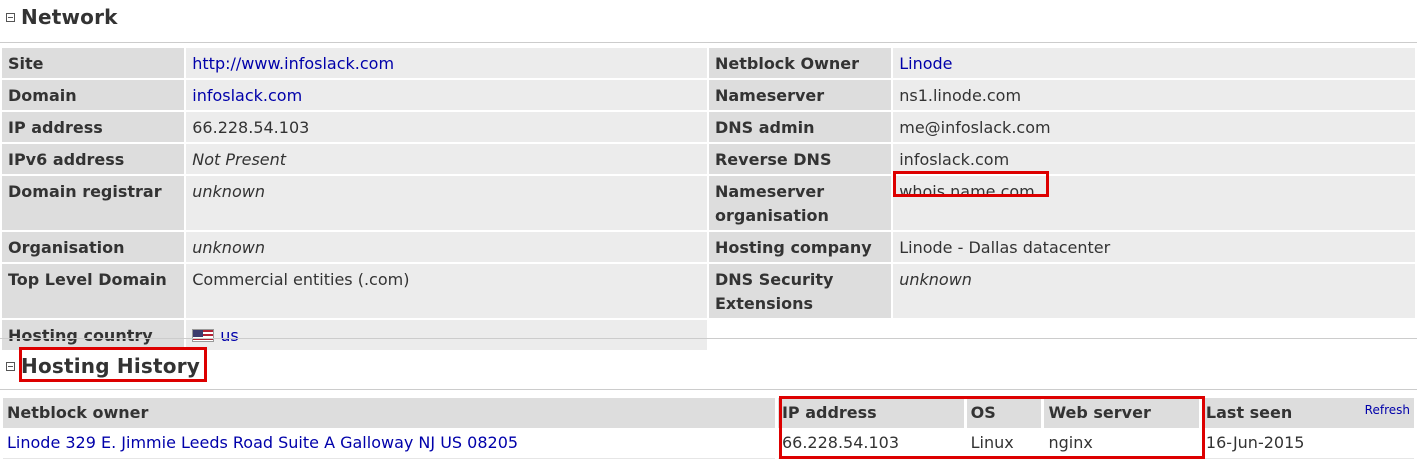 The image size is (1417, 462). I want to click on site-label: Site, so click(93, 64).